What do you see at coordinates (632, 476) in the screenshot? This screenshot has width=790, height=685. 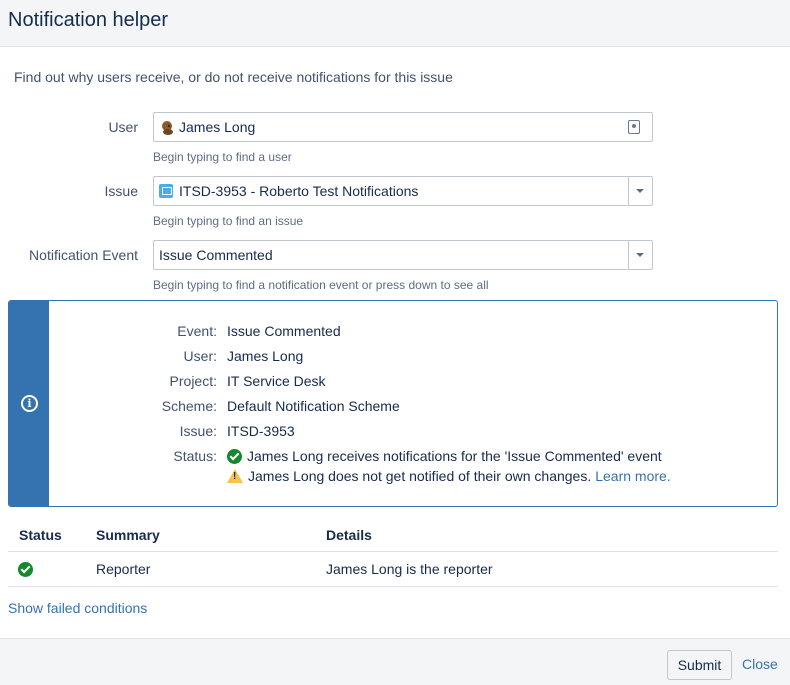 I see `learn-more-link: Learn more.` at bounding box center [632, 476].